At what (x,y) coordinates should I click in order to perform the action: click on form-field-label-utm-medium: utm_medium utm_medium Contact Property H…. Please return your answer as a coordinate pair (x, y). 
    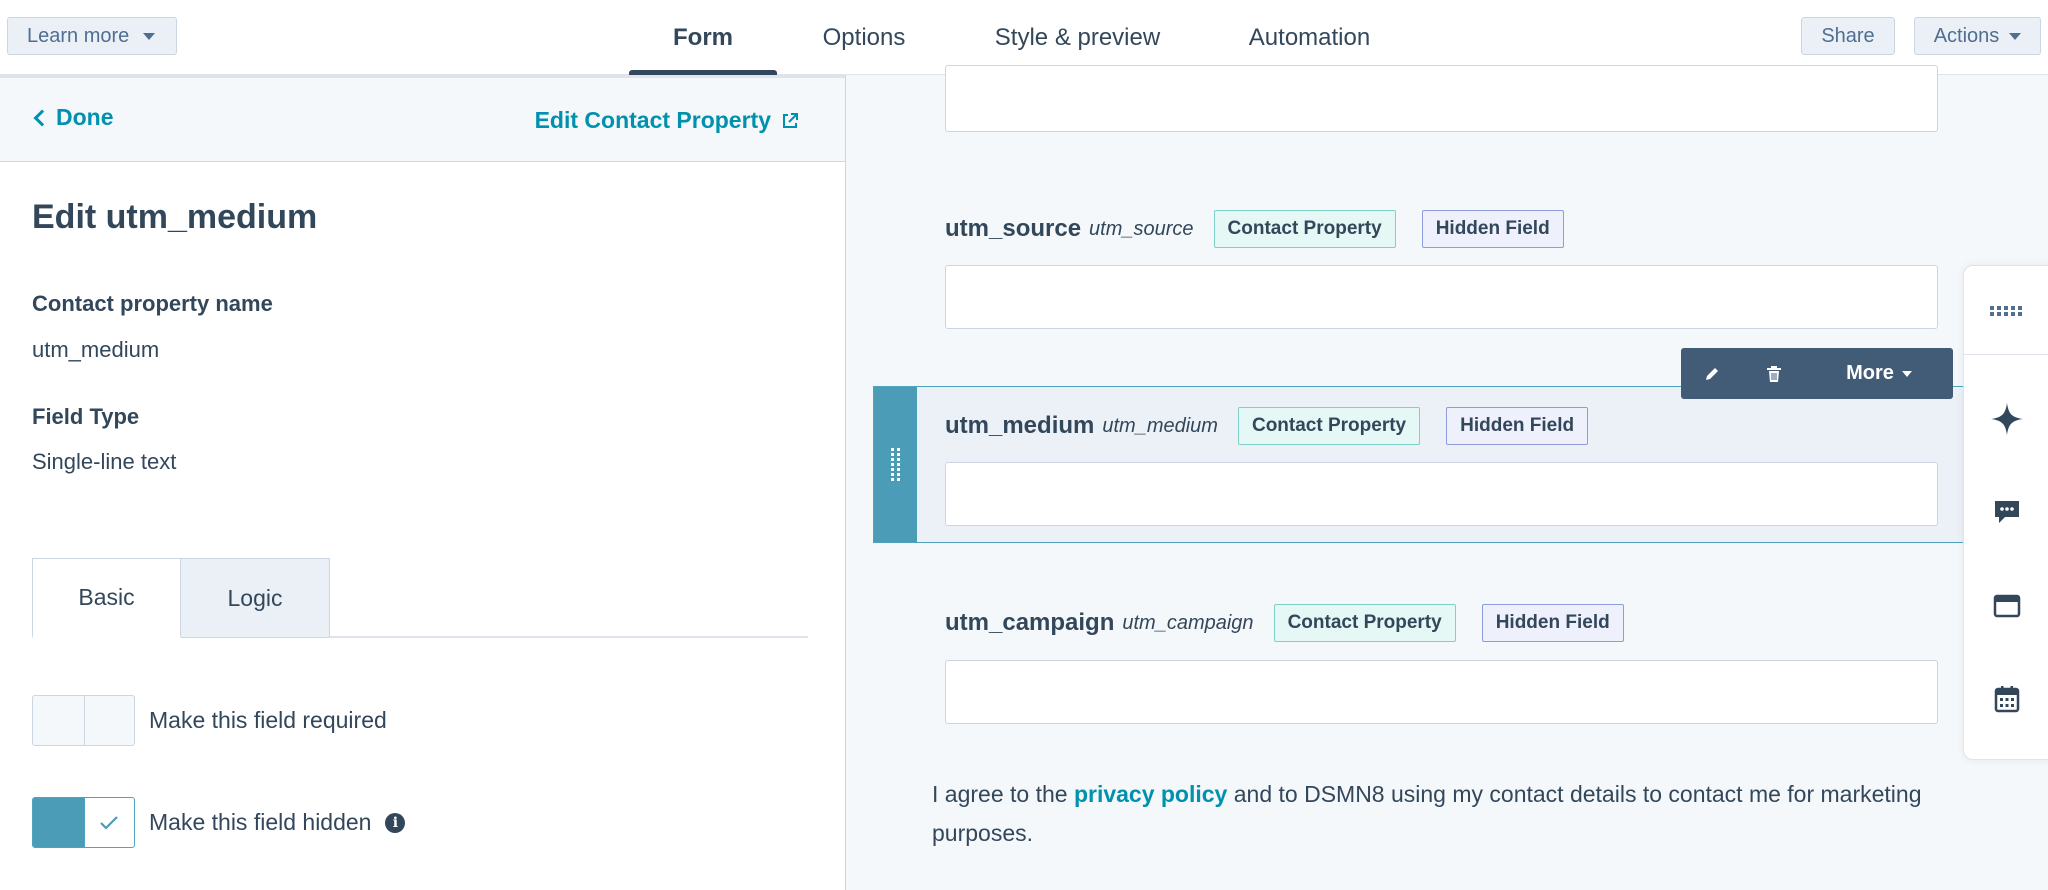
    Looking at the image, I should click on (1267, 426).